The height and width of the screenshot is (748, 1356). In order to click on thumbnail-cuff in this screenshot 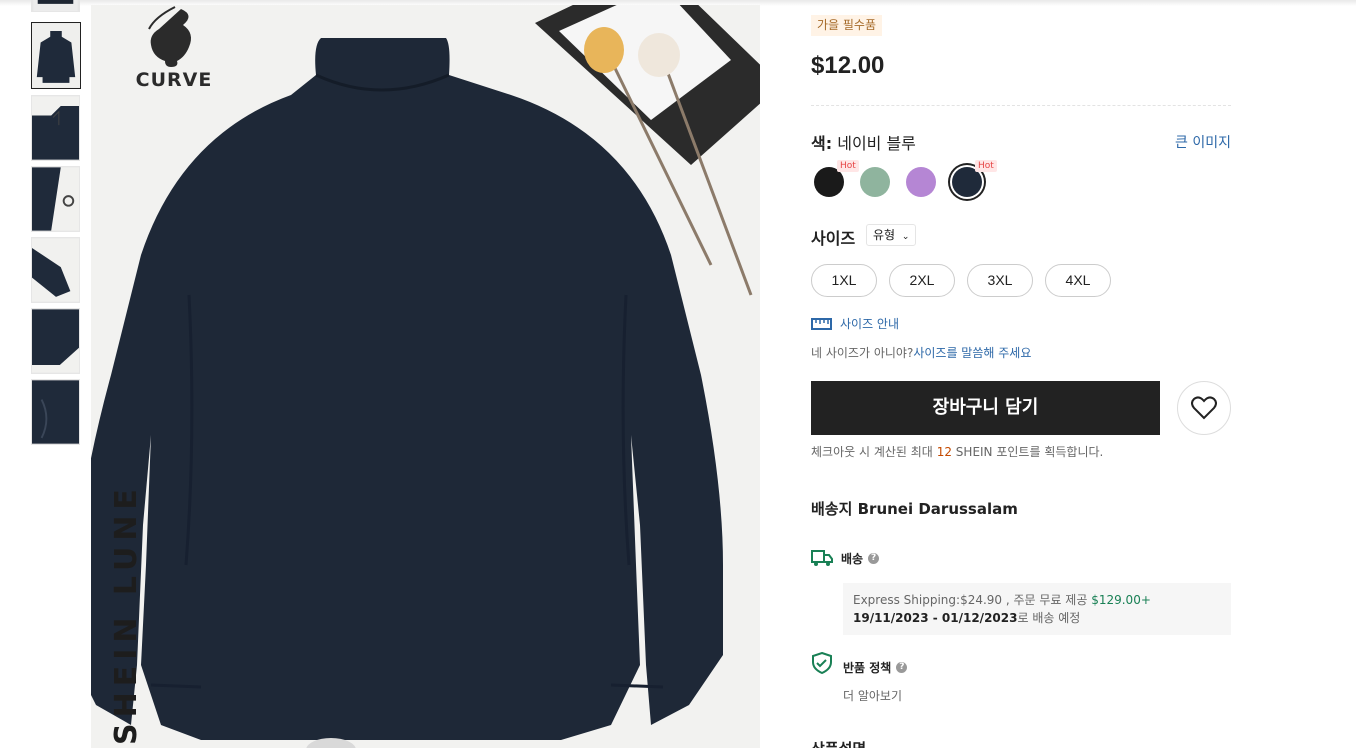, I will do `click(55, 270)`.